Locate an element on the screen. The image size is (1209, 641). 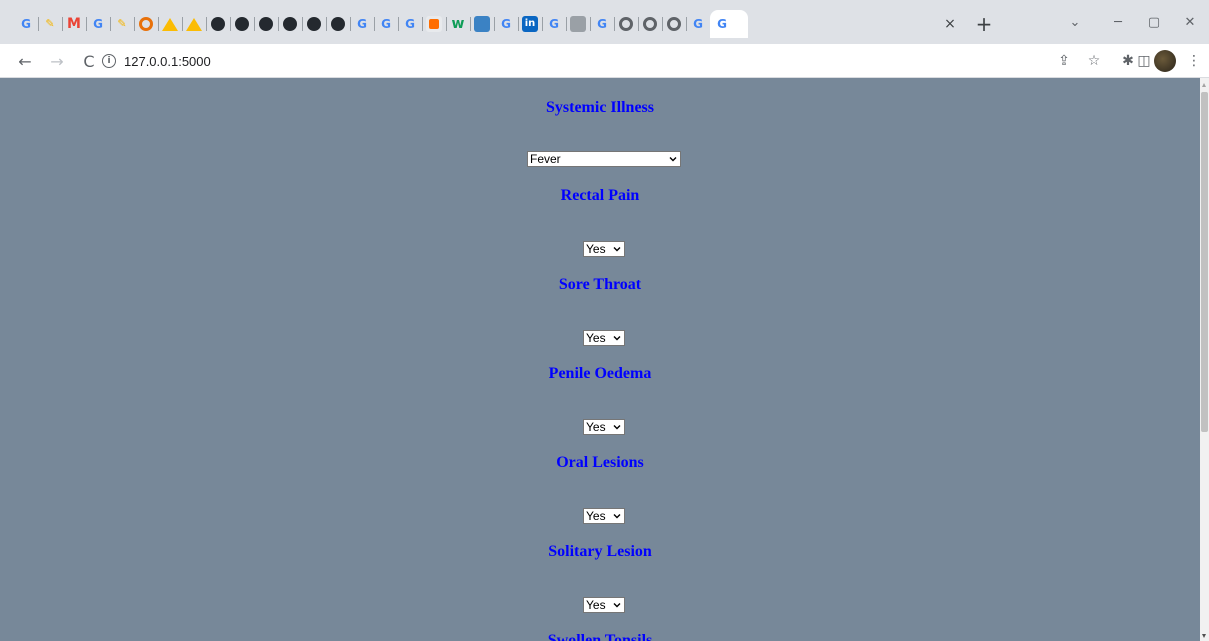
address-bar: i 127.0.0.1:5000 is located at coordinates (337, 61).